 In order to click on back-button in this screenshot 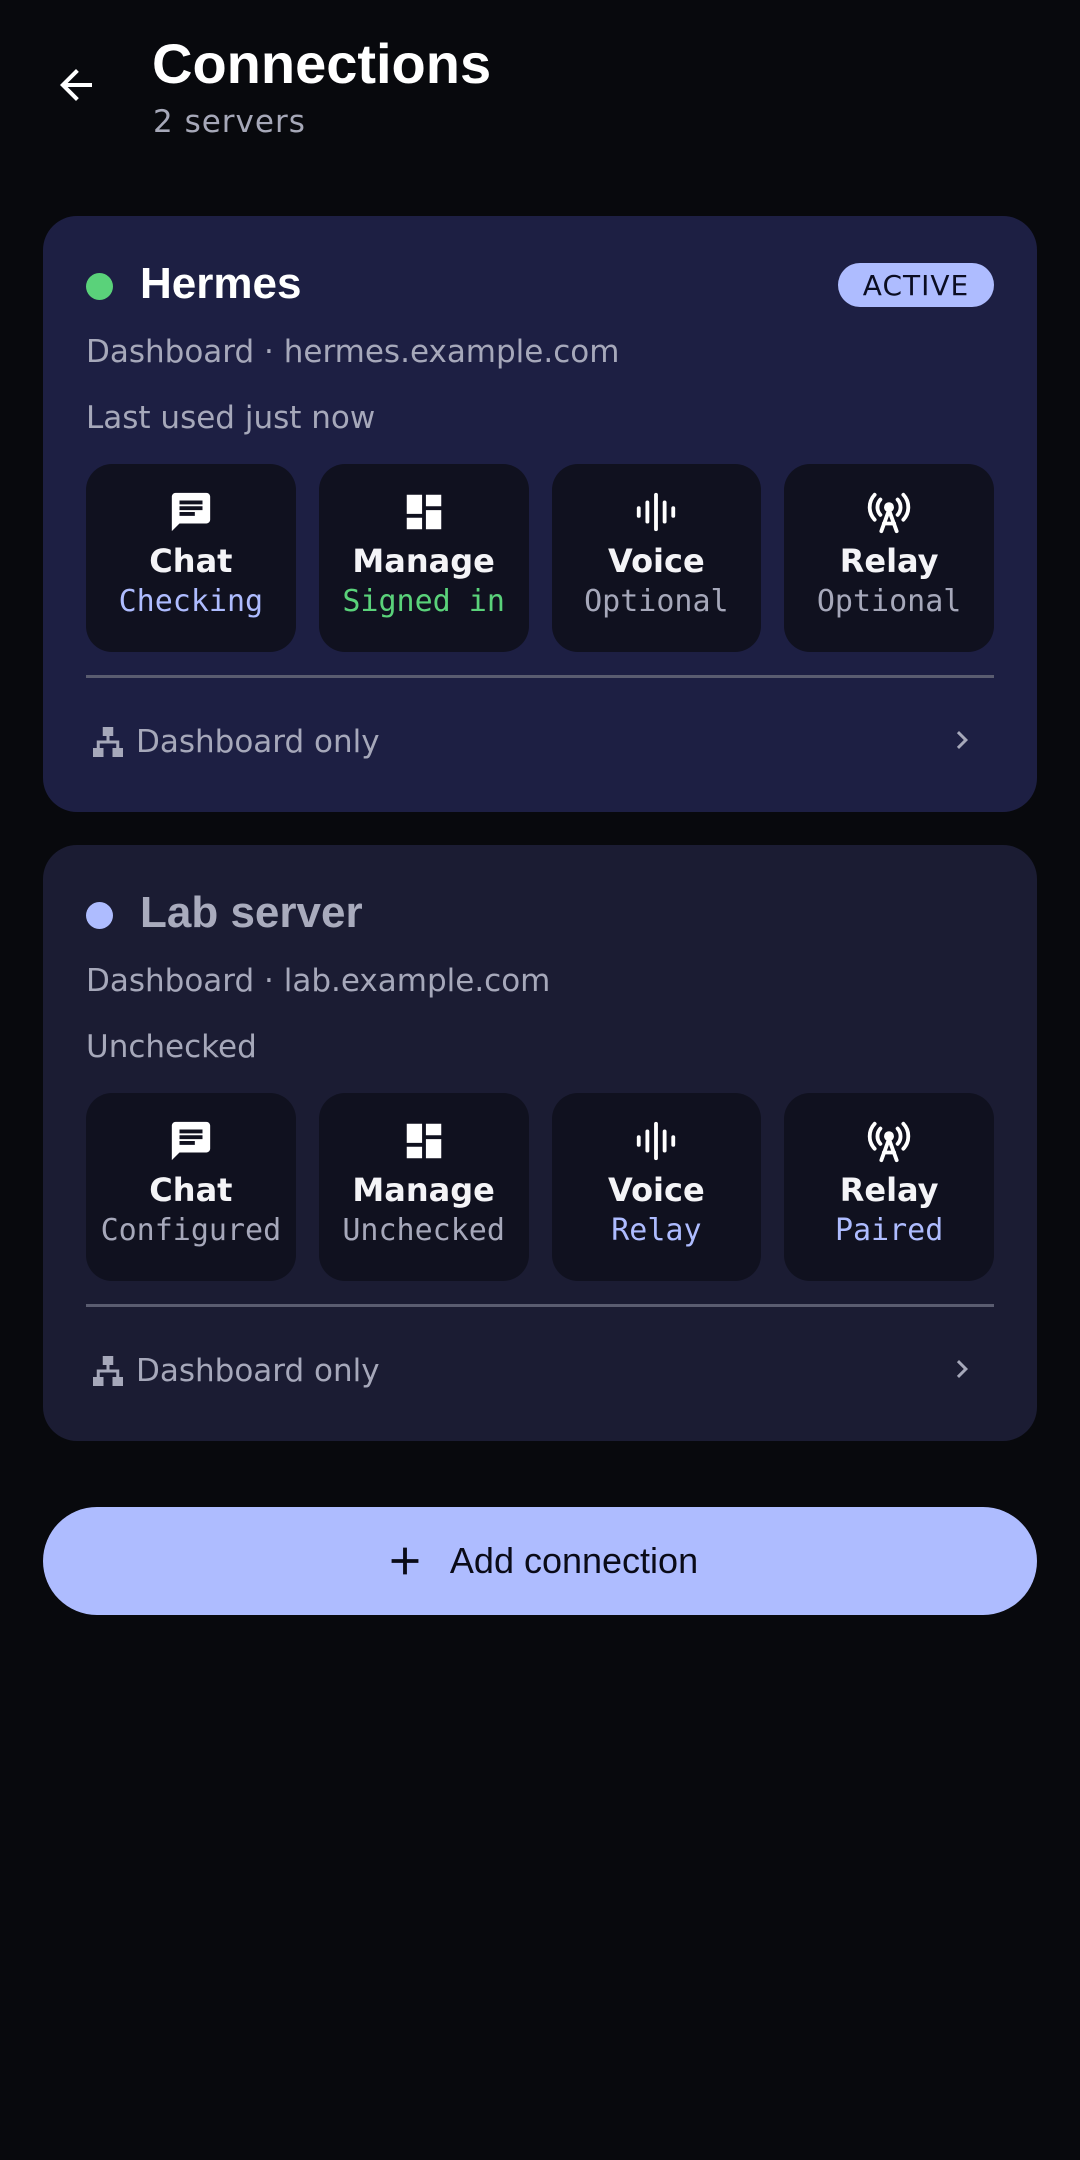, I will do `click(76, 85)`.